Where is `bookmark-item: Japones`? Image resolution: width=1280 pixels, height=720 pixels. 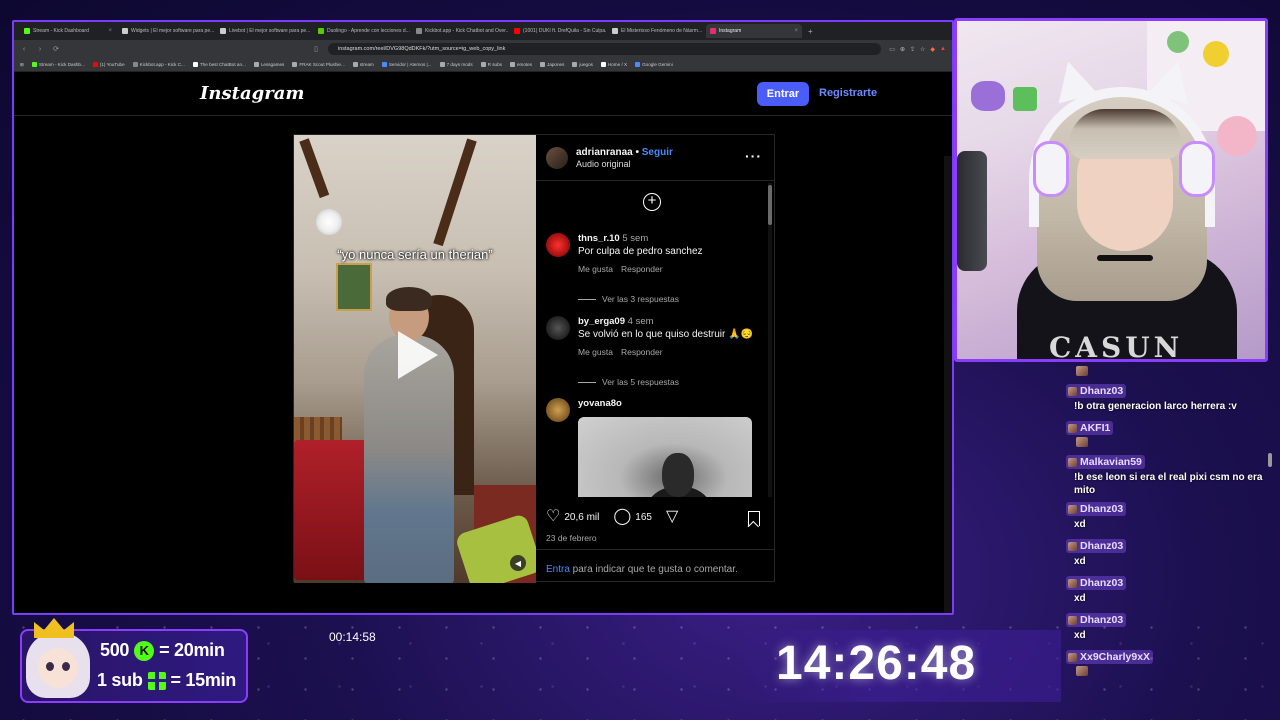
bookmark-item: Japones is located at coordinates (552, 64).